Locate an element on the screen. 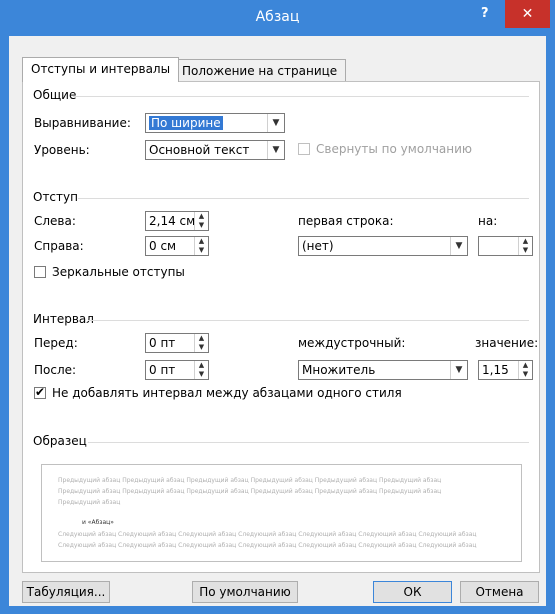  close-icon: ✕ is located at coordinates (527, 14).